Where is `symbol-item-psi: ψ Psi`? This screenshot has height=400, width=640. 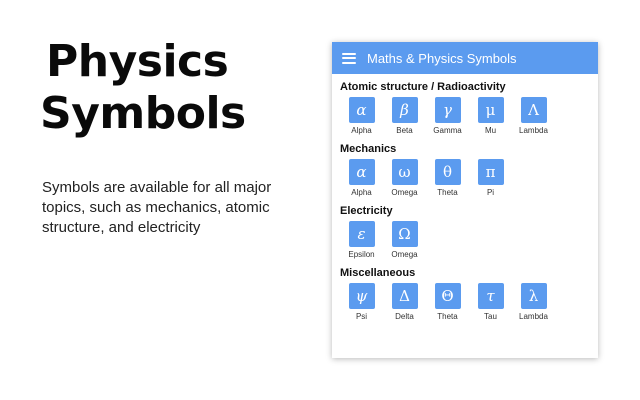 symbol-item-psi: ψ Psi is located at coordinates (361, 302).